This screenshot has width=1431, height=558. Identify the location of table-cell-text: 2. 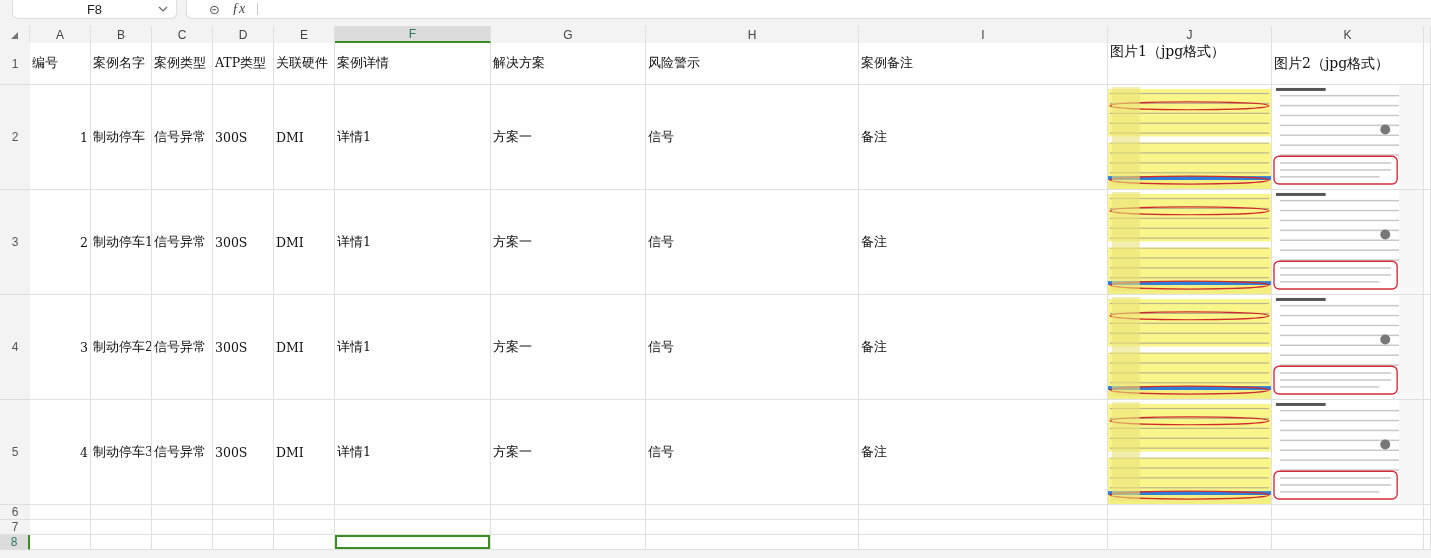
(84, 242).